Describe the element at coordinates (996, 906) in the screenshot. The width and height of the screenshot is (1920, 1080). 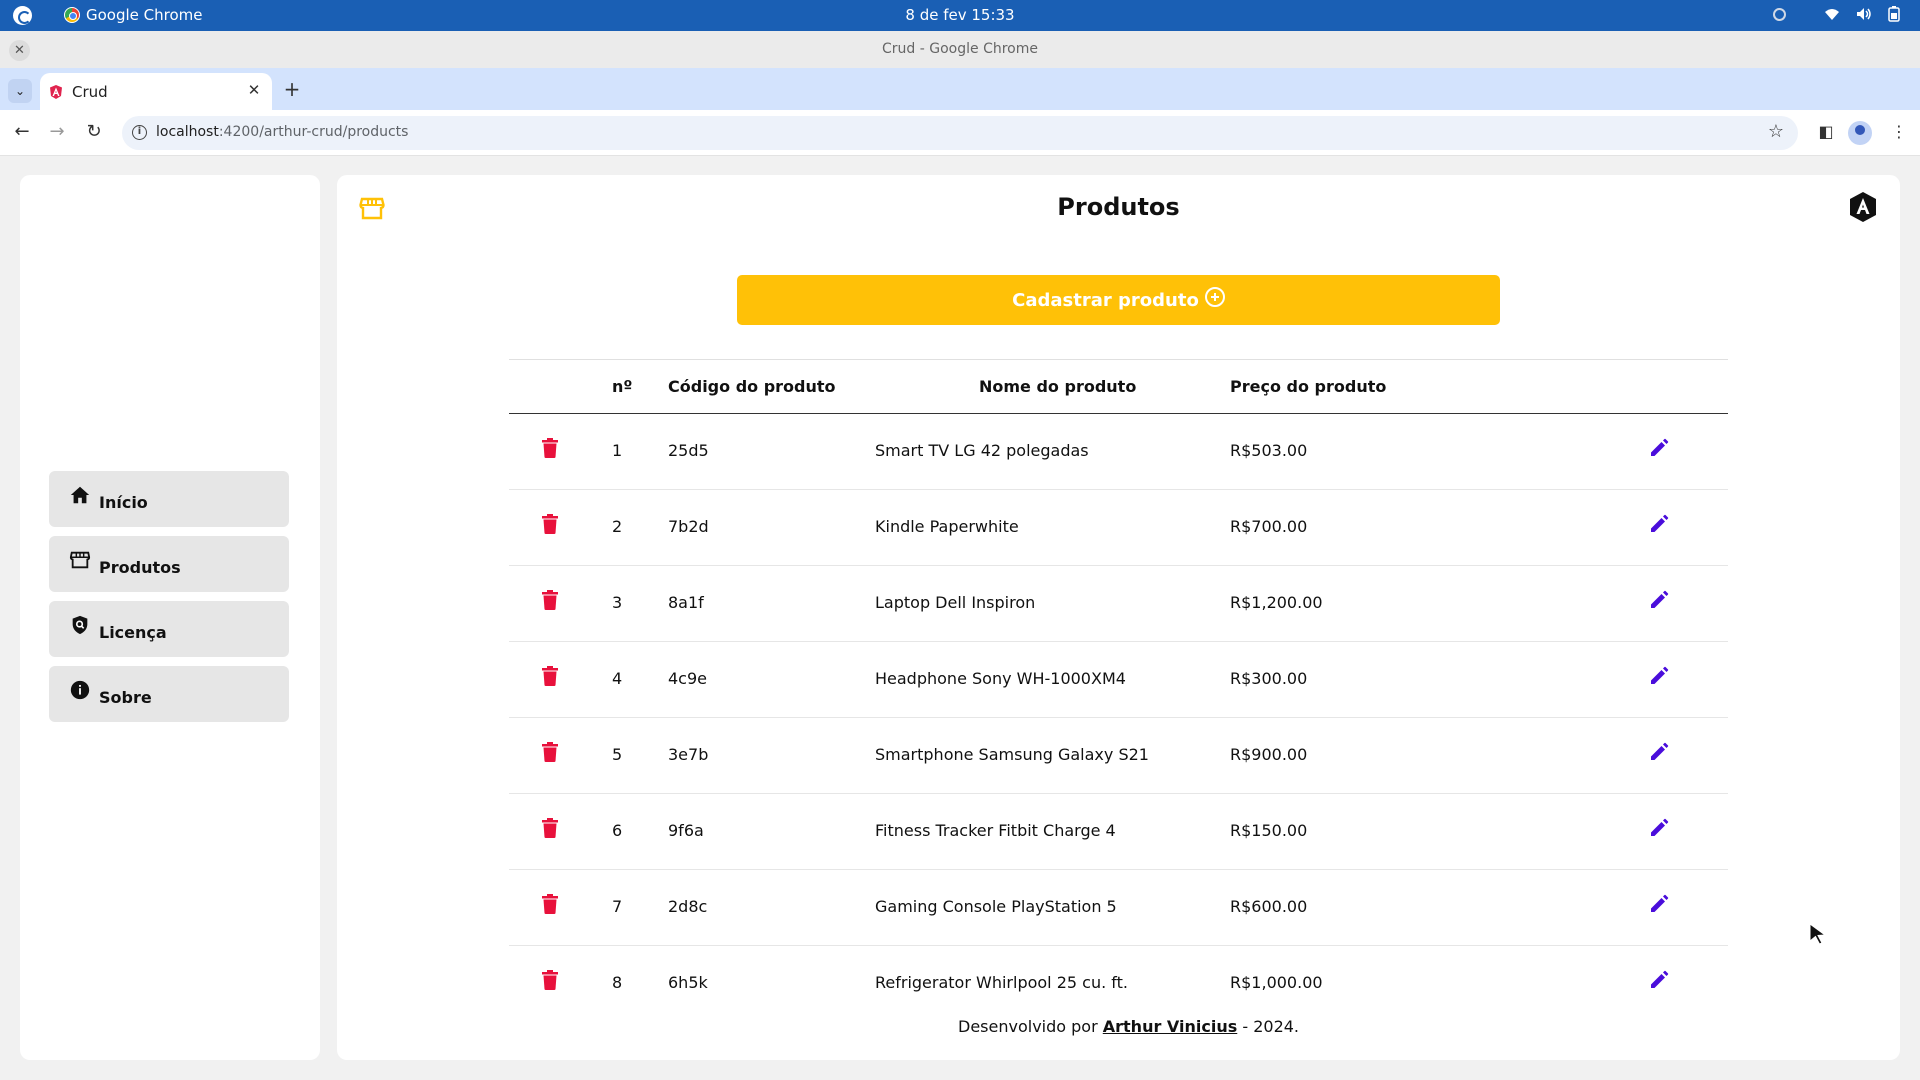
I see `cell-name: Gaming Console PlayStation 5` at that location.